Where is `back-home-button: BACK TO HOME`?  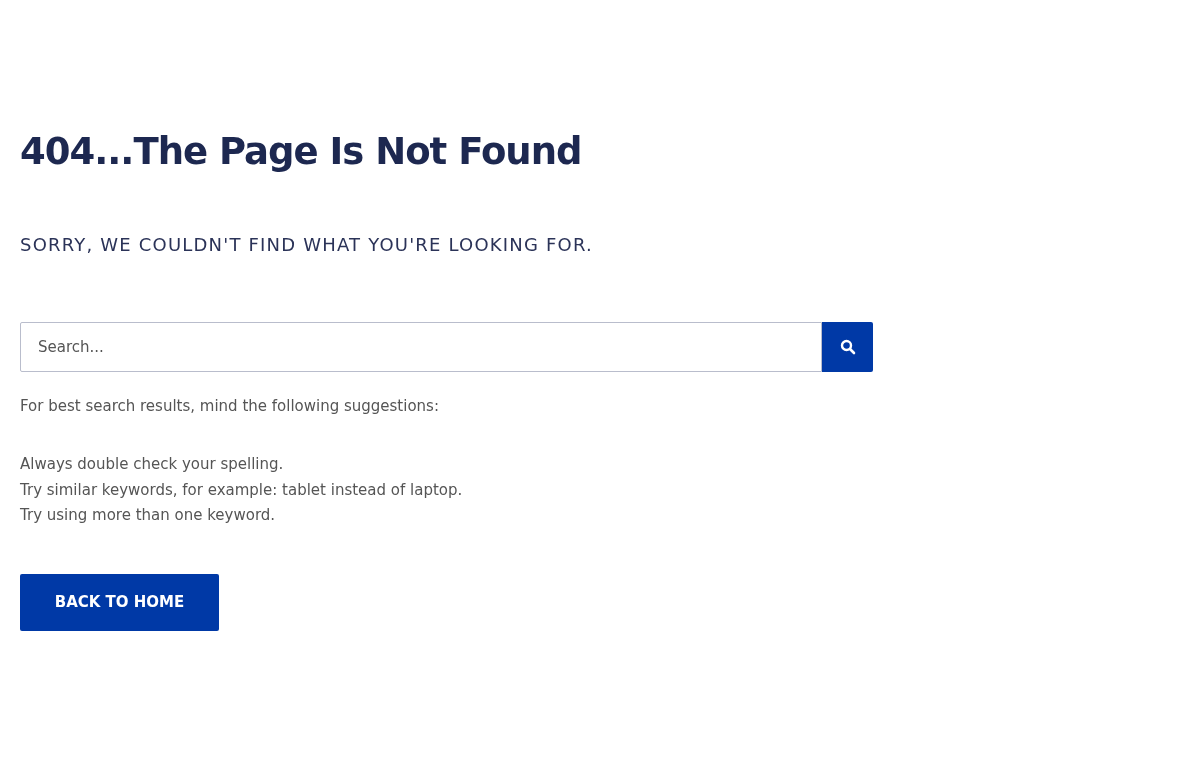 back-home-button: BACK TO HOME is located at coordinates (119, 602).